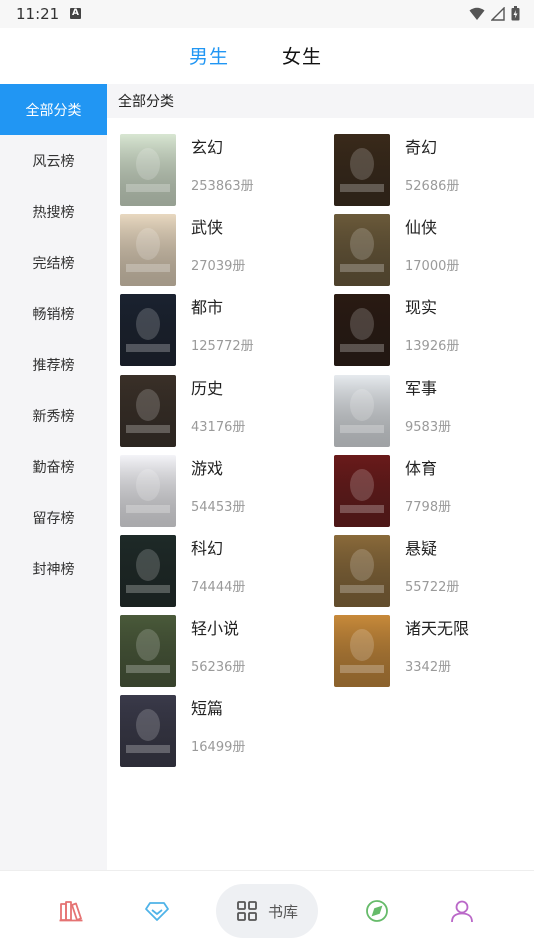  What do you see at coordinates (428, 427) in the screenshot?
I see `category-book-count: 9583册` at bounding box center [428, 427].